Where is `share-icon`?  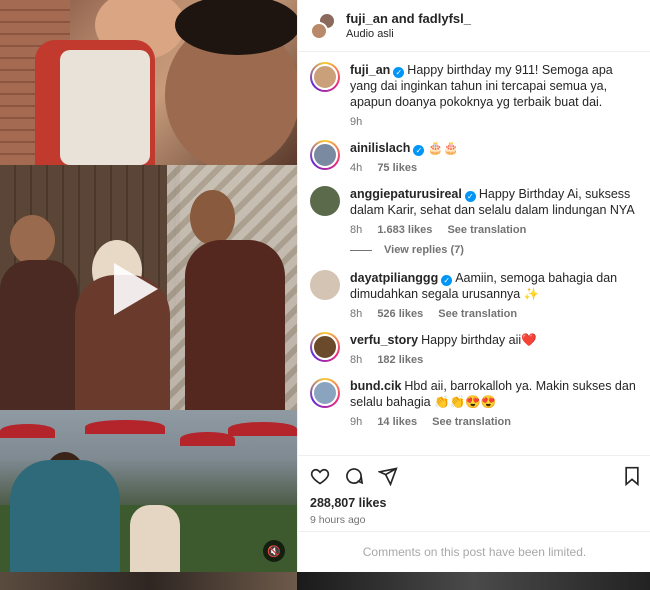 share-icon is located at coordinates (388, 476).